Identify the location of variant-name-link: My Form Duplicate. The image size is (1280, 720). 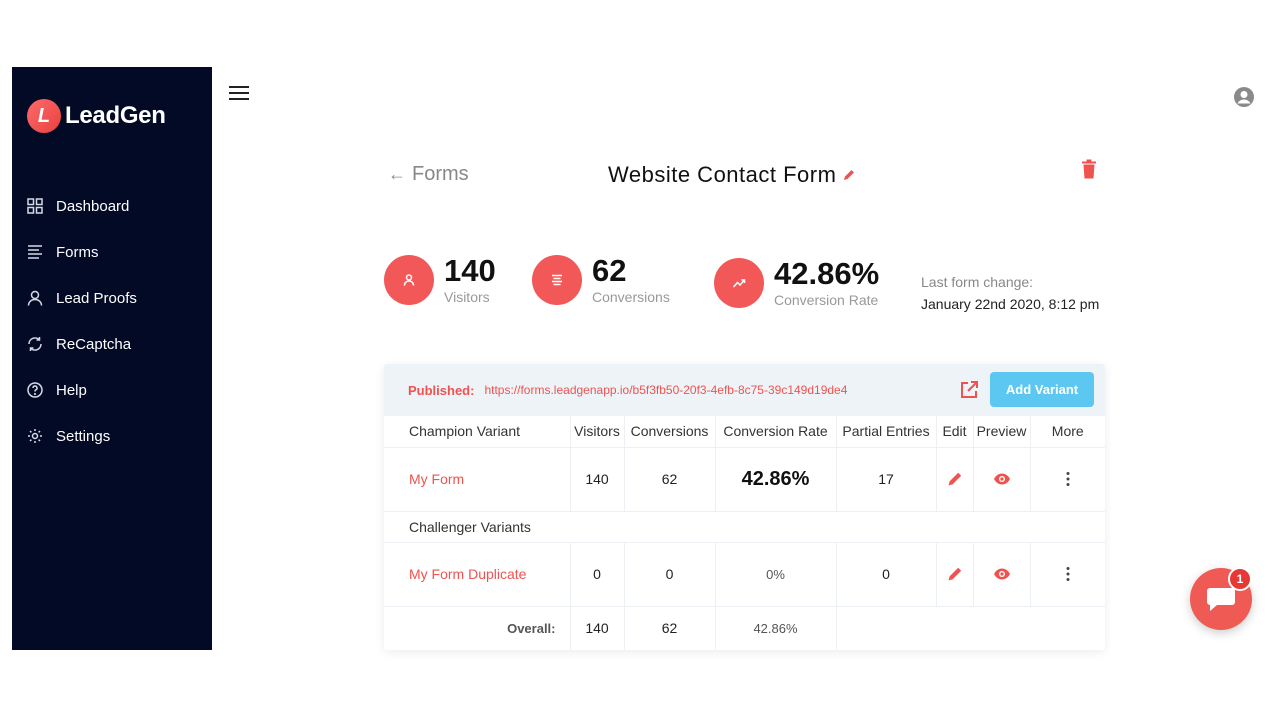
(477, 573).